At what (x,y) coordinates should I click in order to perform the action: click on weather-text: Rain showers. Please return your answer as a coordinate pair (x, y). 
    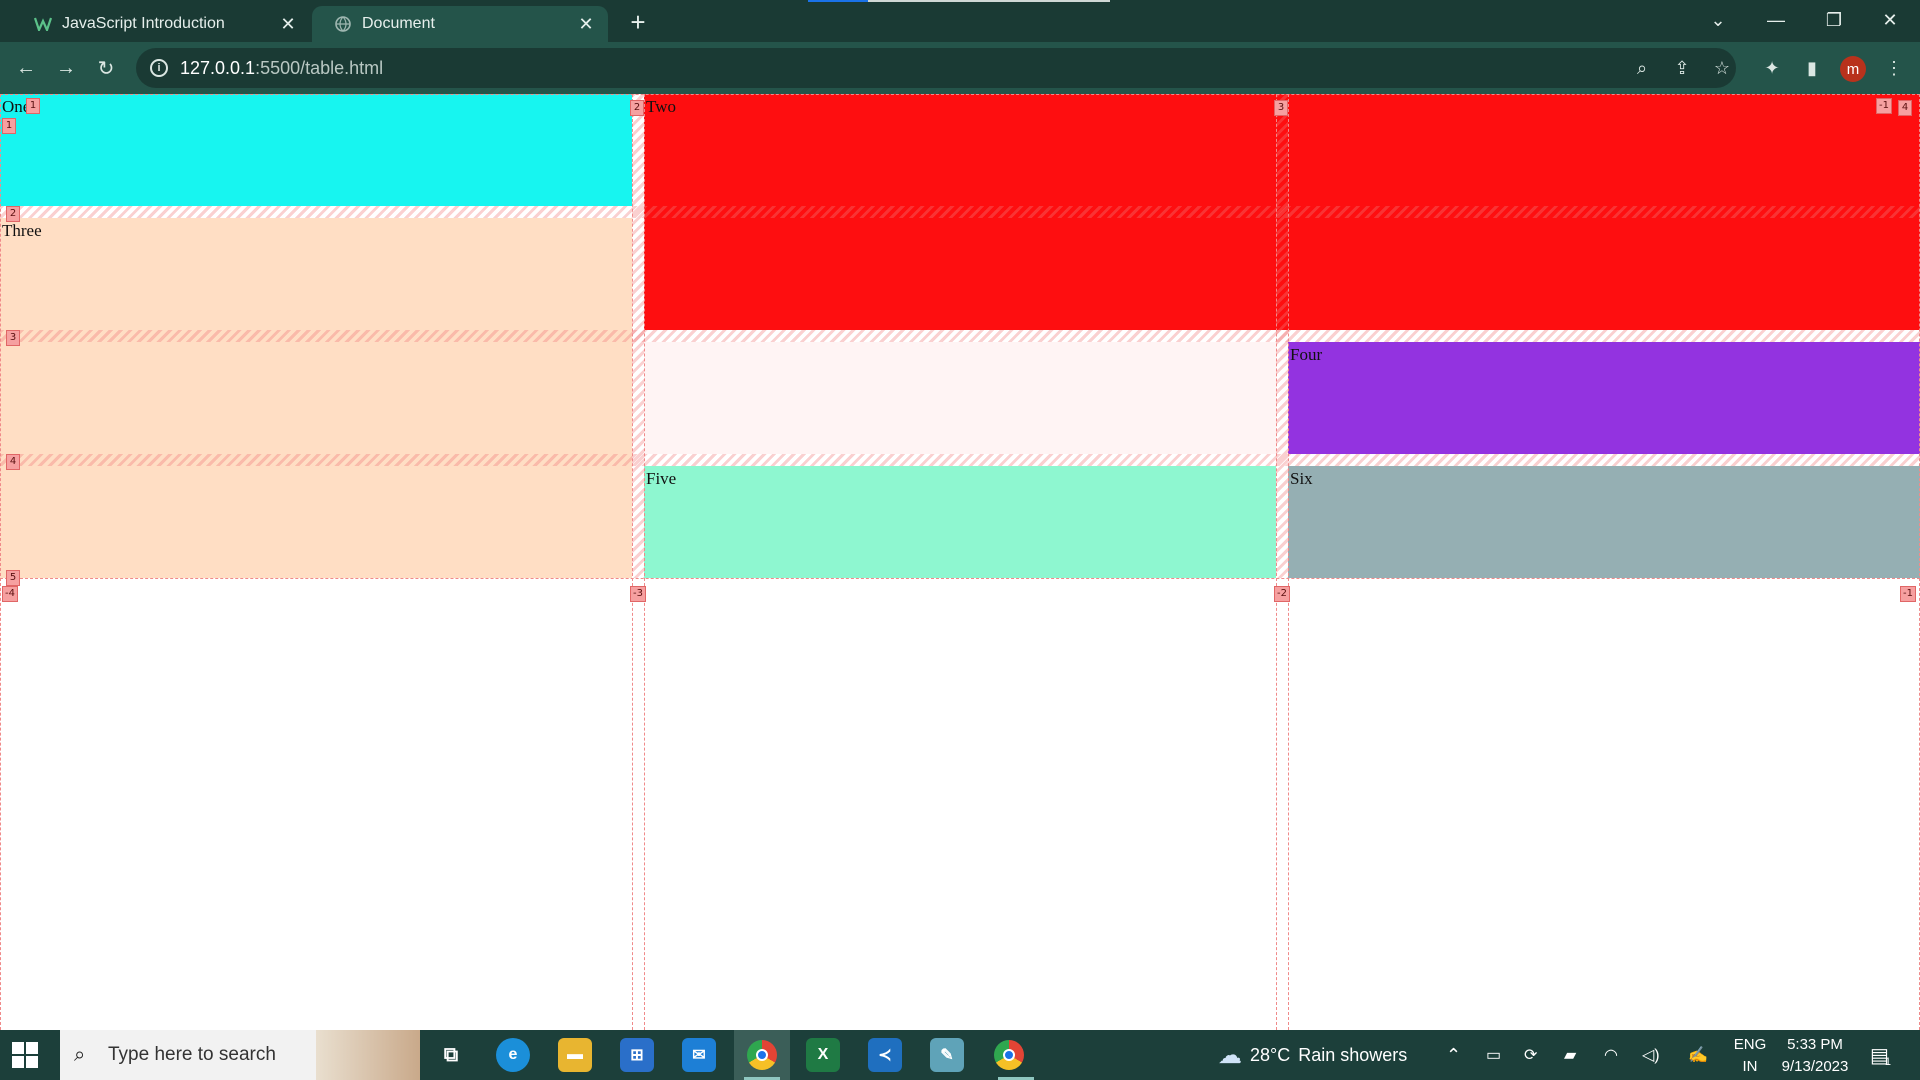
    Looking at the image, I should click on (1353, 1054).